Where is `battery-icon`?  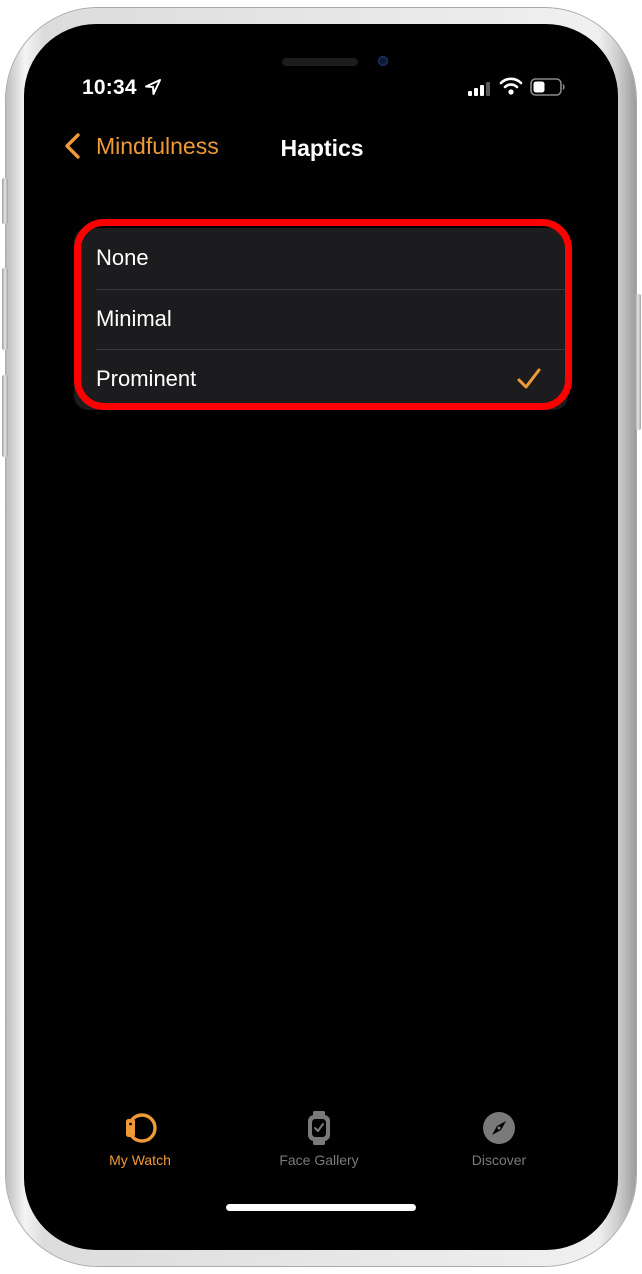 battery-icon is located at coordinates (547, 87).